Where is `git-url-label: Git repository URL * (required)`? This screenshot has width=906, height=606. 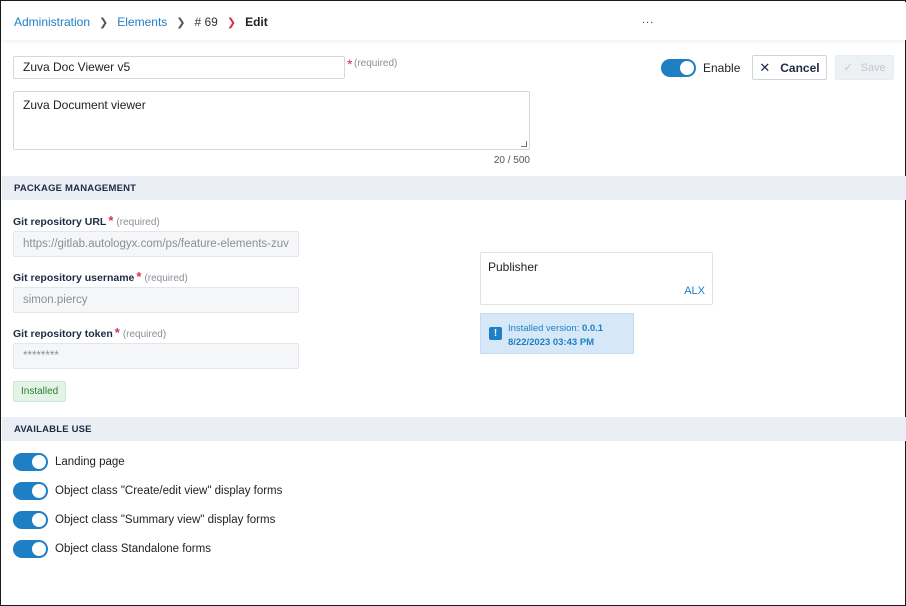
git-url-label: Git repository URL * (required) is located at coordinates (86, 220).